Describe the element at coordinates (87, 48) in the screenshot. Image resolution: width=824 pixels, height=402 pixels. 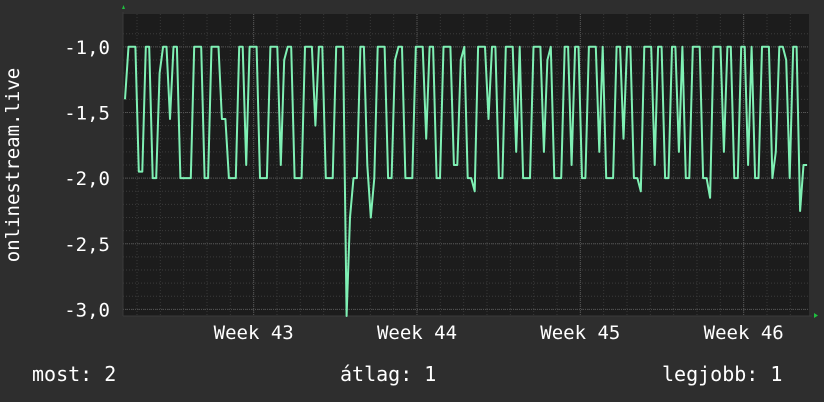
I see `y-tick-label: -1,0` at that location.